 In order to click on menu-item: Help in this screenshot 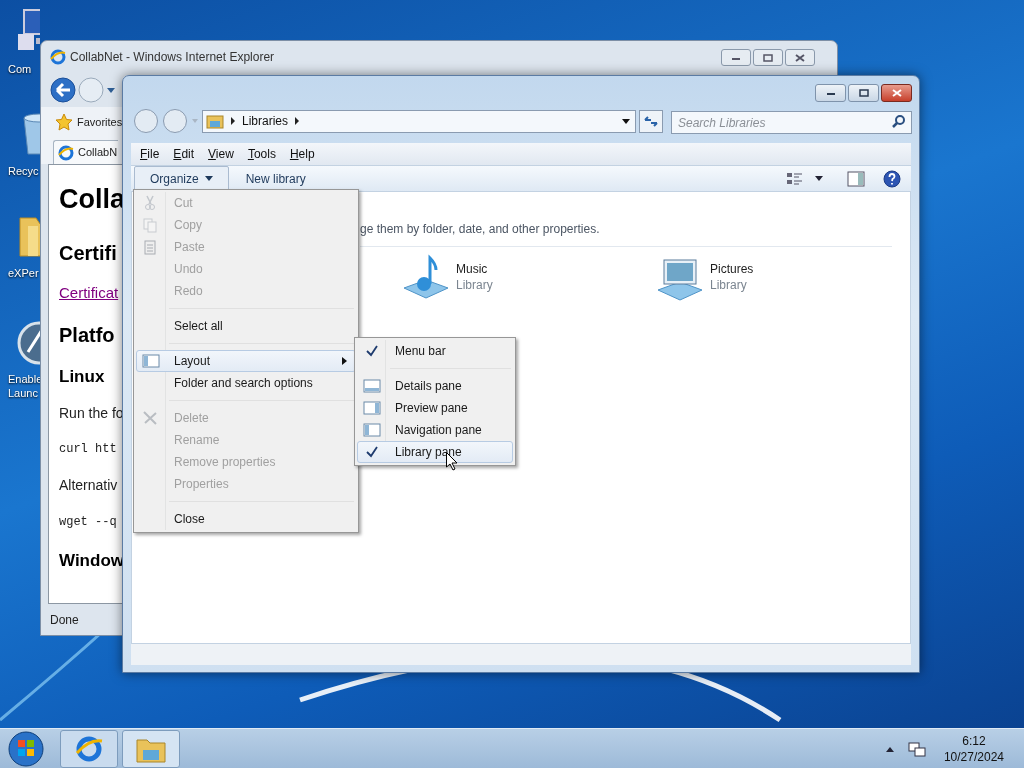, I will do `click(302, 154)`.